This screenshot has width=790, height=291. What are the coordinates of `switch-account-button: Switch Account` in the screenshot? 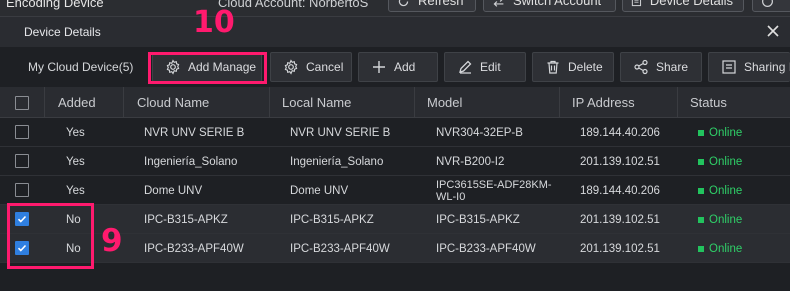 It's located at (549, 6).